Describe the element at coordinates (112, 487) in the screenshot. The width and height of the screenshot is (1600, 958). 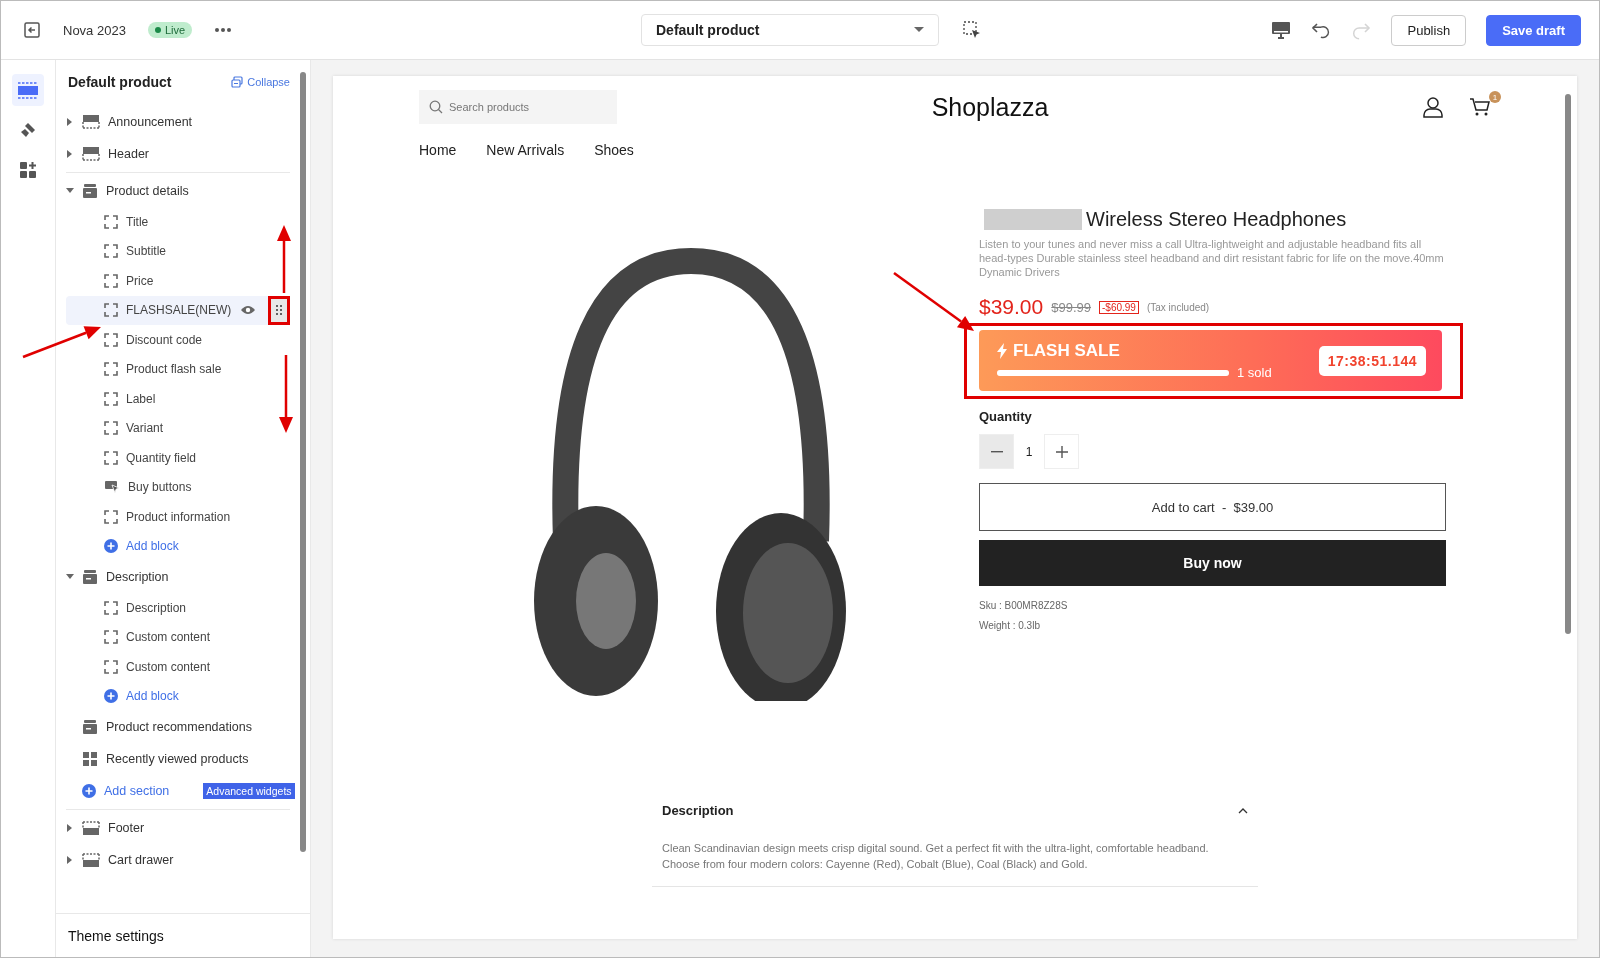
I see `cursor-icon` at that location.